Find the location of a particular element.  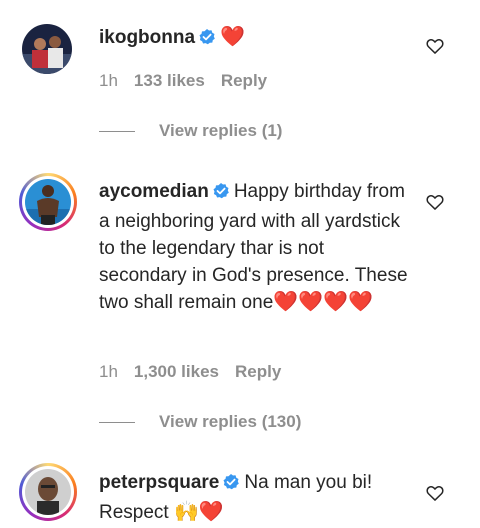

comment-body: ikogbonna ❤️ is located at coordinates (254, 39).